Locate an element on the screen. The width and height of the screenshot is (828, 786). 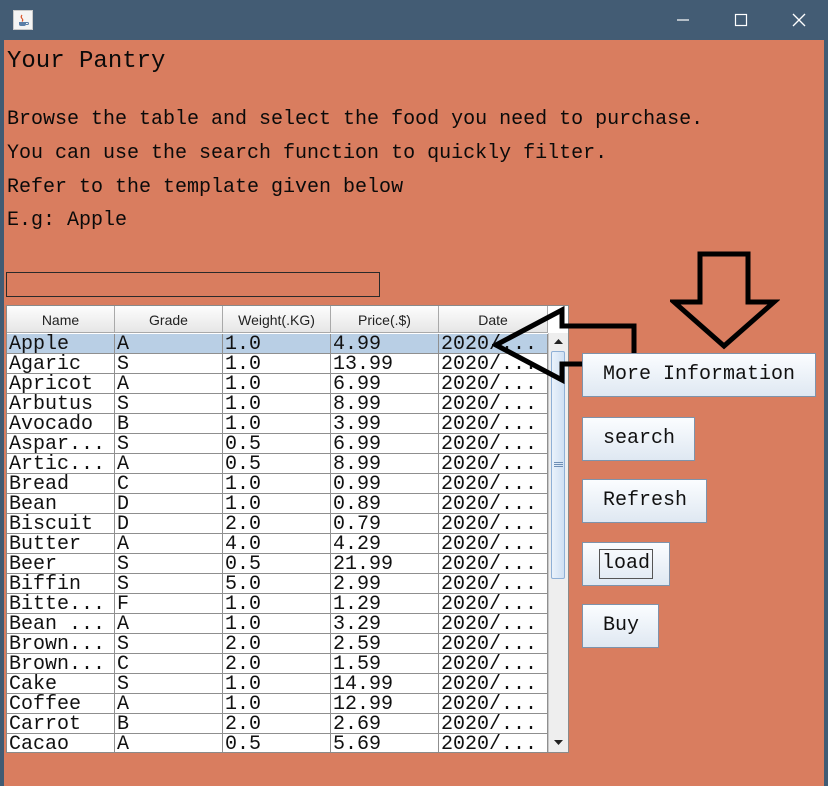
table-cell-price: 3.99 is located at coordinates (385, 424).